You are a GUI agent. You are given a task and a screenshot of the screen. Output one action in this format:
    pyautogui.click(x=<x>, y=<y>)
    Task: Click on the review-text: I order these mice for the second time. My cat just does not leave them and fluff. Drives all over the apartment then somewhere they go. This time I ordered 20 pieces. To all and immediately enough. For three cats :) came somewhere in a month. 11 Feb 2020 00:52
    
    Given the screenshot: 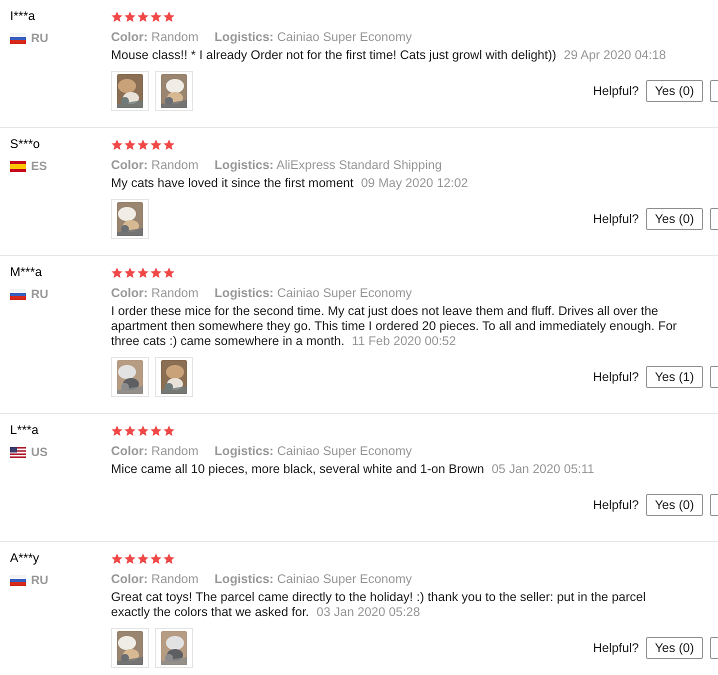 What is the action you would take?
    pyautogui.click(x=394, y=326)
    